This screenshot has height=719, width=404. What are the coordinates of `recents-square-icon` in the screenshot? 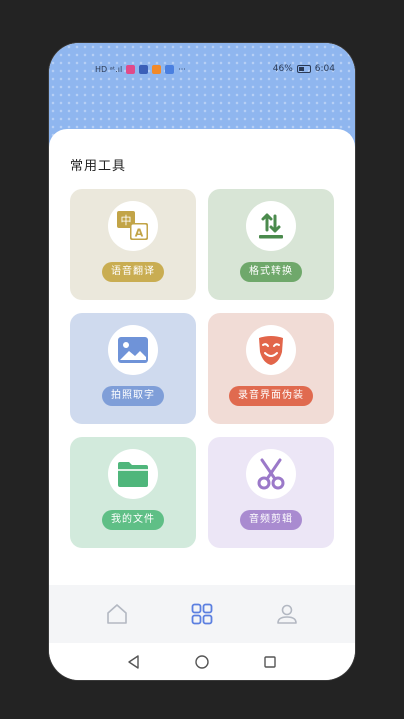 It's located at (270, 661).